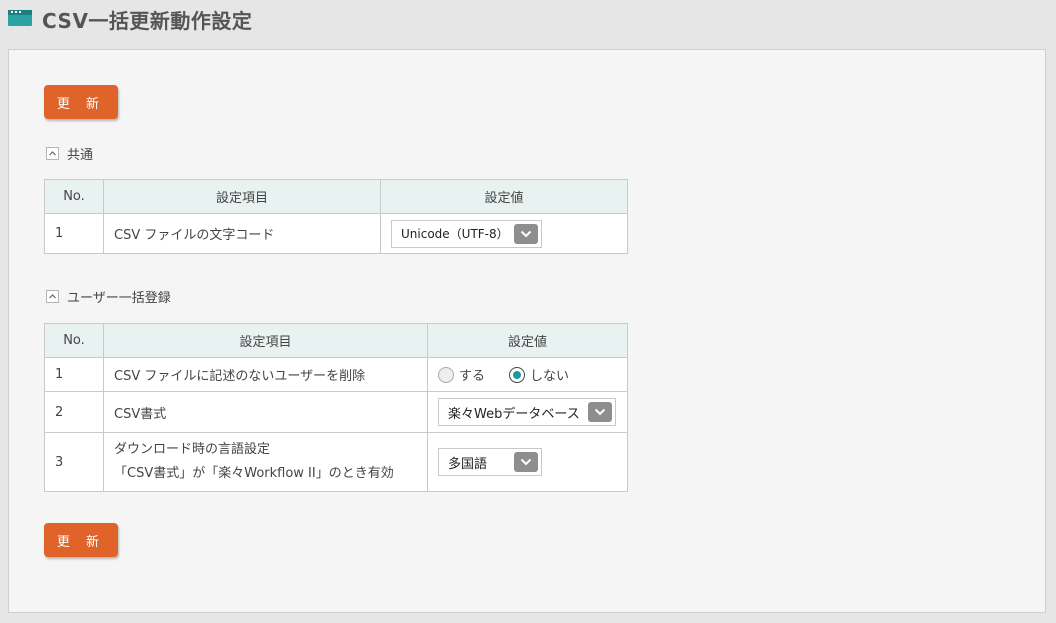 The width and height of the screenshot is (1056, 623). What do you see at coordinates (549, 374) in the screenshot?
I see `radio-no-label: しない` at bounding box center [549, 374].